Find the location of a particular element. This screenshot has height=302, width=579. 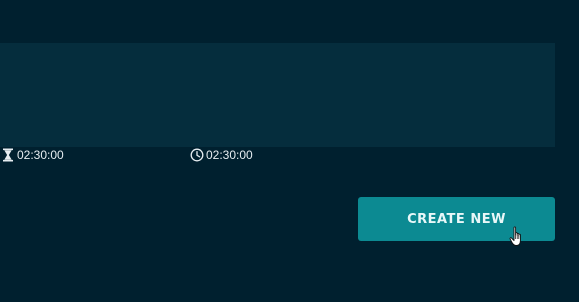

clock-icon is located at coordinates (197, 155).